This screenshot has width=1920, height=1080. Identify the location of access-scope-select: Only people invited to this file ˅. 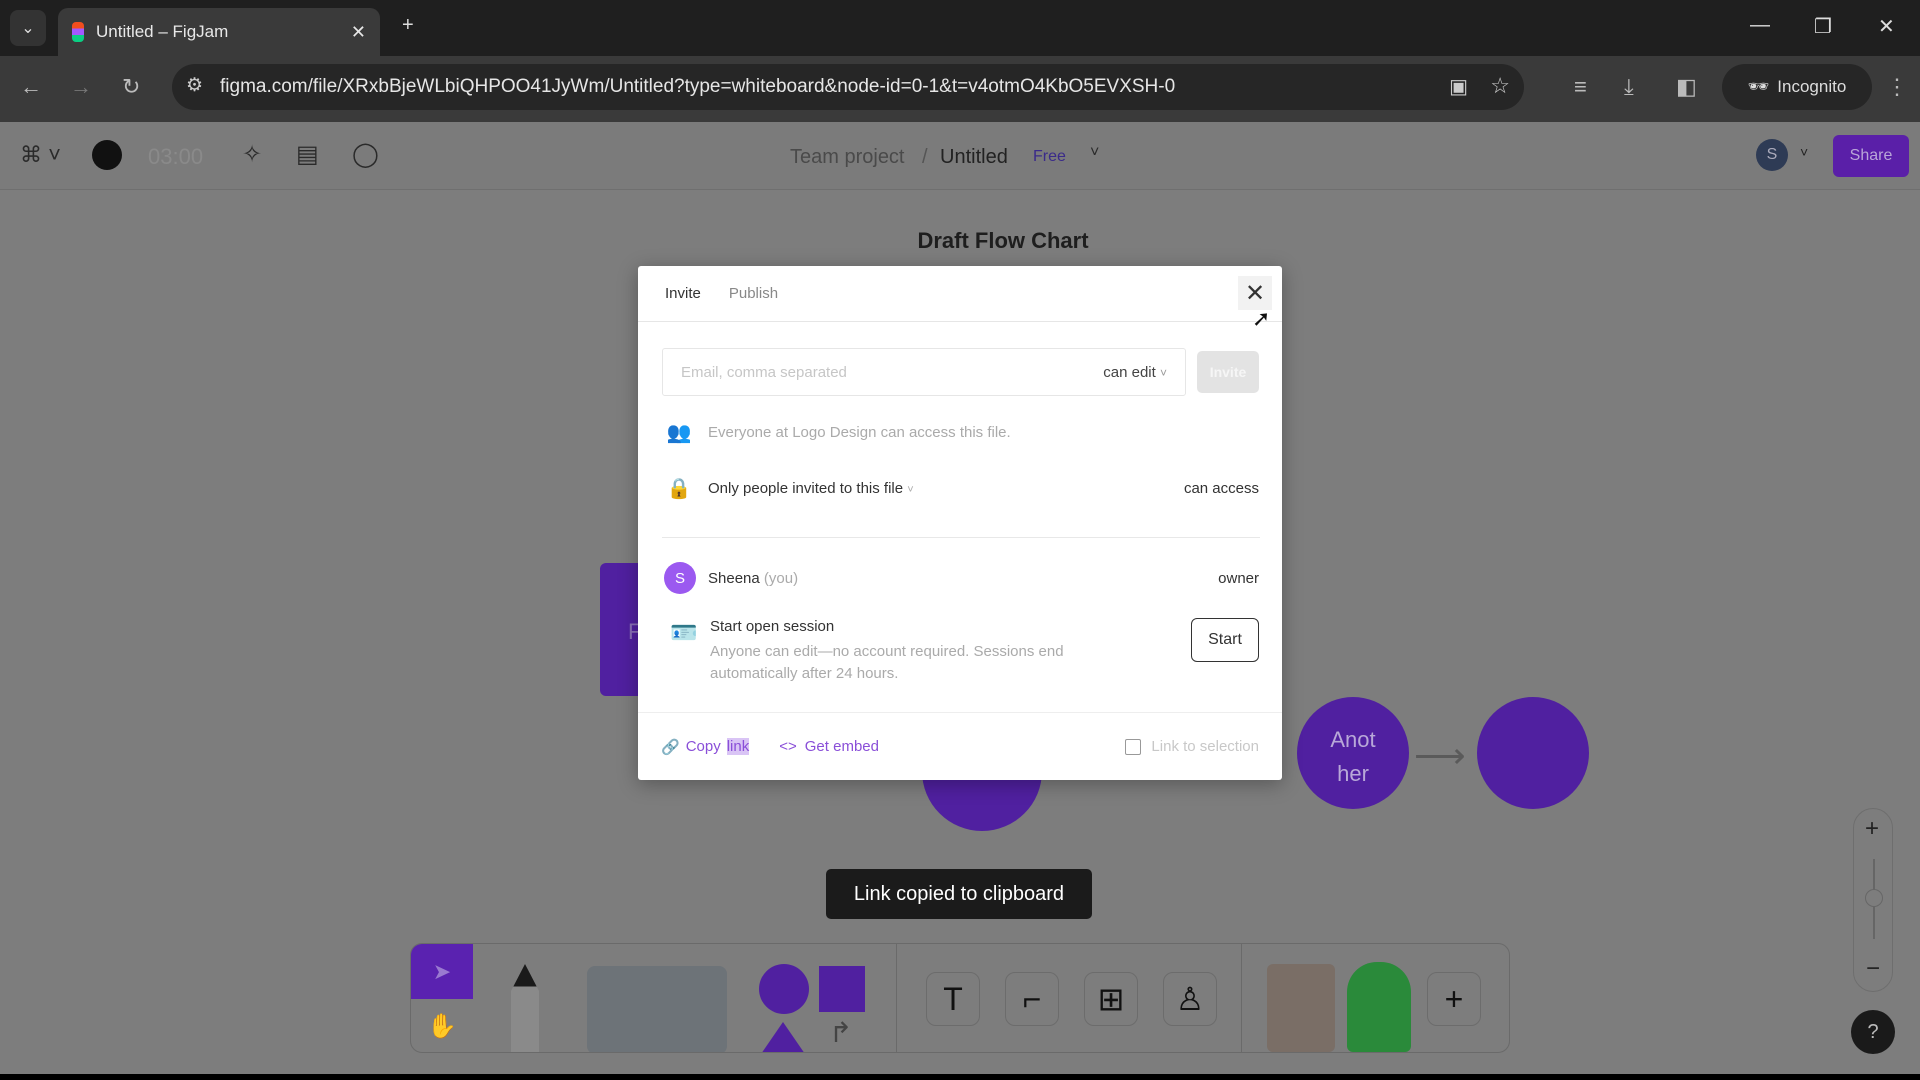
(811, 488).